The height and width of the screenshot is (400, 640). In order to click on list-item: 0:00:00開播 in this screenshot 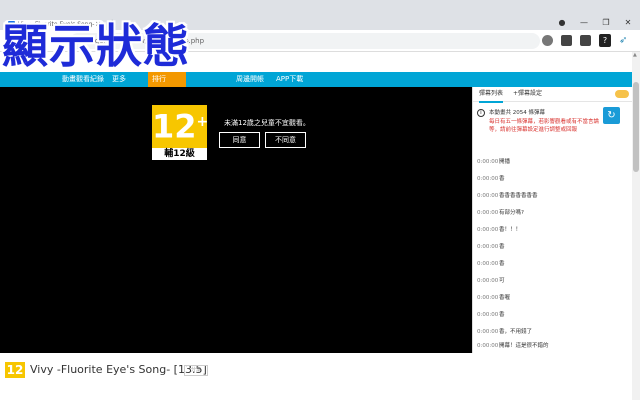, I will do `click(493, 162)`.